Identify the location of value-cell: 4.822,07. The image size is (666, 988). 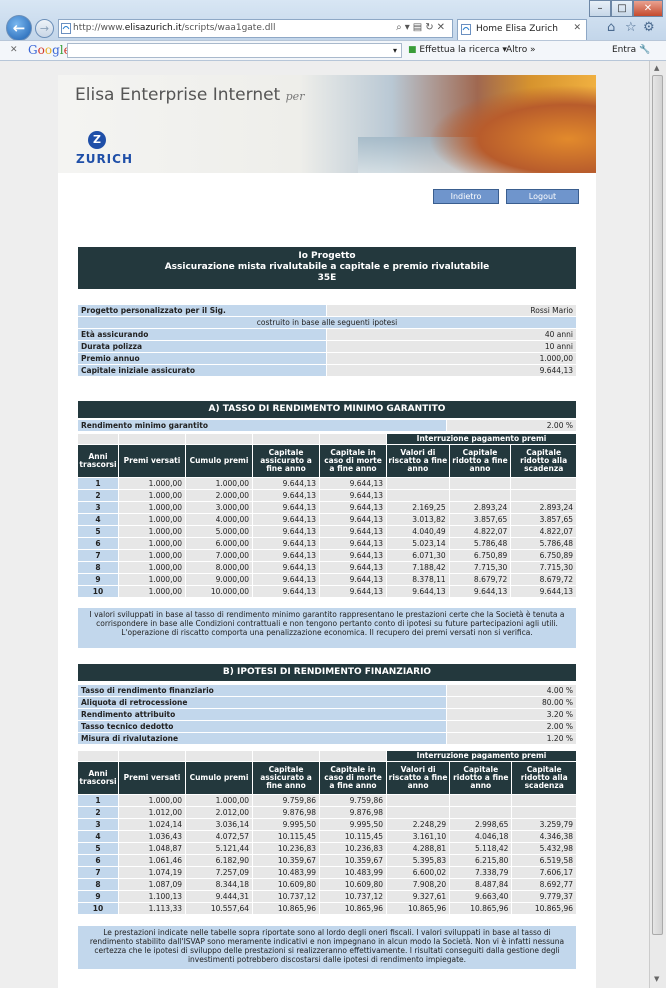
(543, 531).